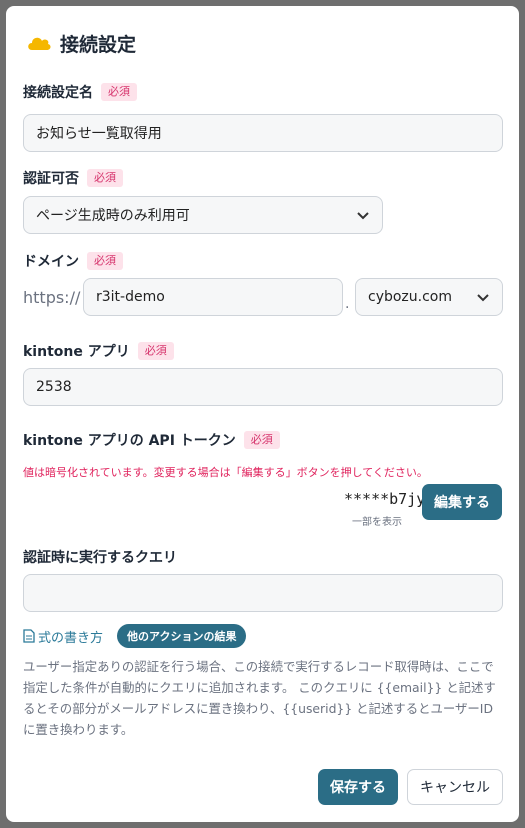 This screenshot has width=525, height=828. What do you see at coordinates (52, 297) in the screenshot?
I see `domain-prefix: https://` at bounding box center [52, 297].